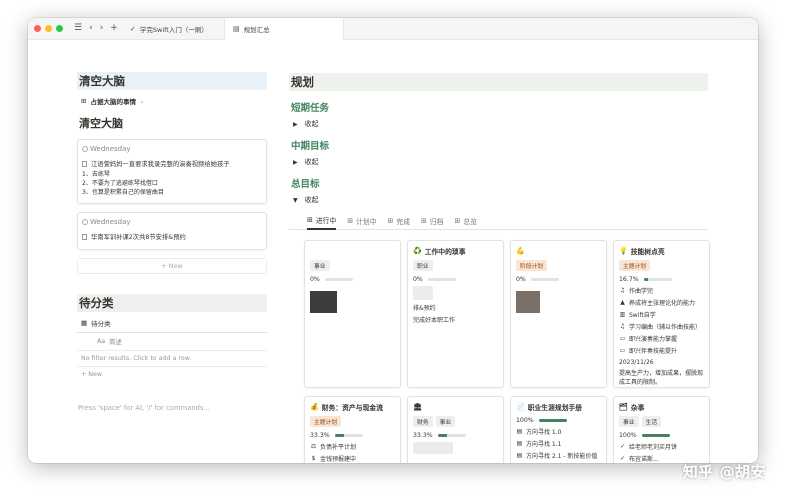 The width and height of the screenshot is (786, 500). I want to click on tab-label: 规划汇总, so click(256, 30).